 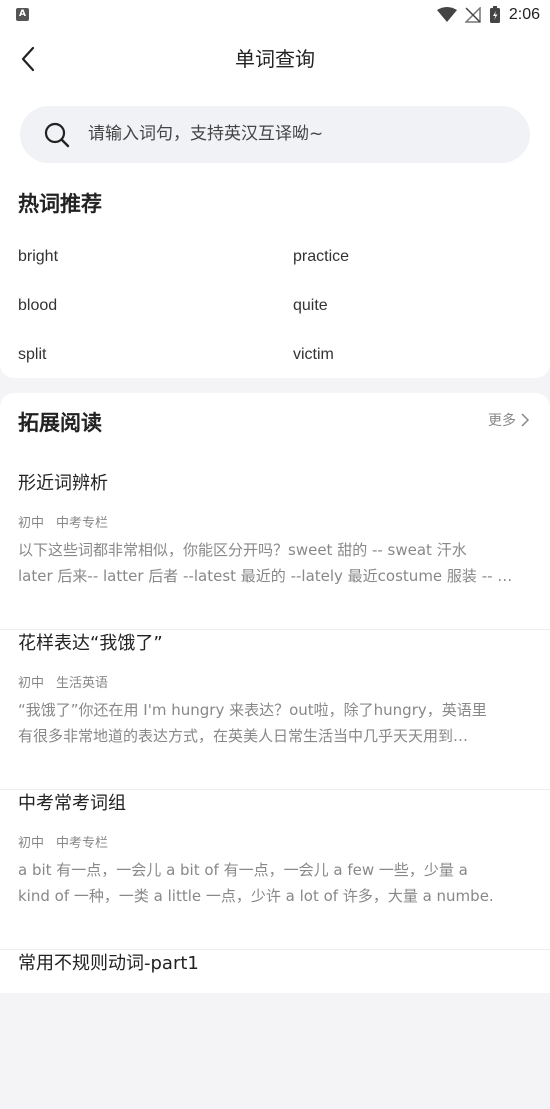 What do you see at coordinates (82, 683) in the screenshot?
I see `article-tag: 生活英语` at bounding box center [82, 683].